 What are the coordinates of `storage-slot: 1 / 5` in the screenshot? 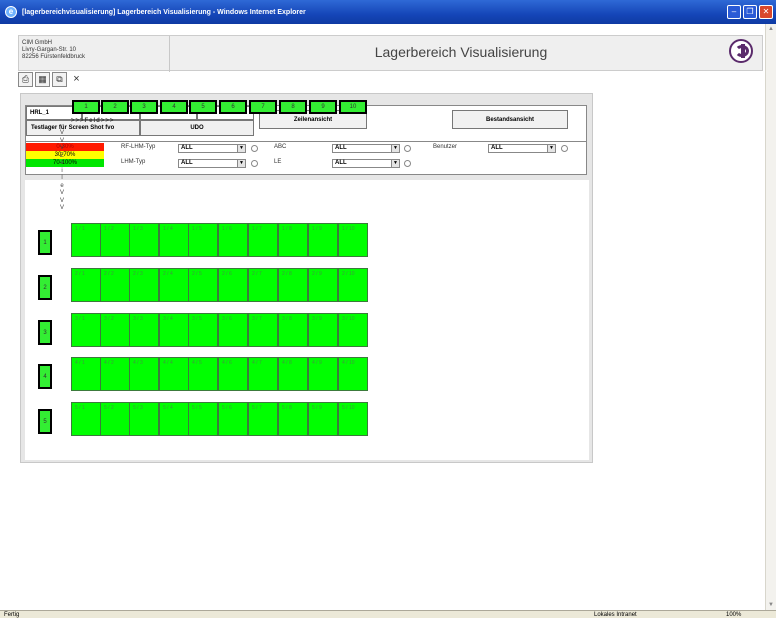 It's located at (203, 240).